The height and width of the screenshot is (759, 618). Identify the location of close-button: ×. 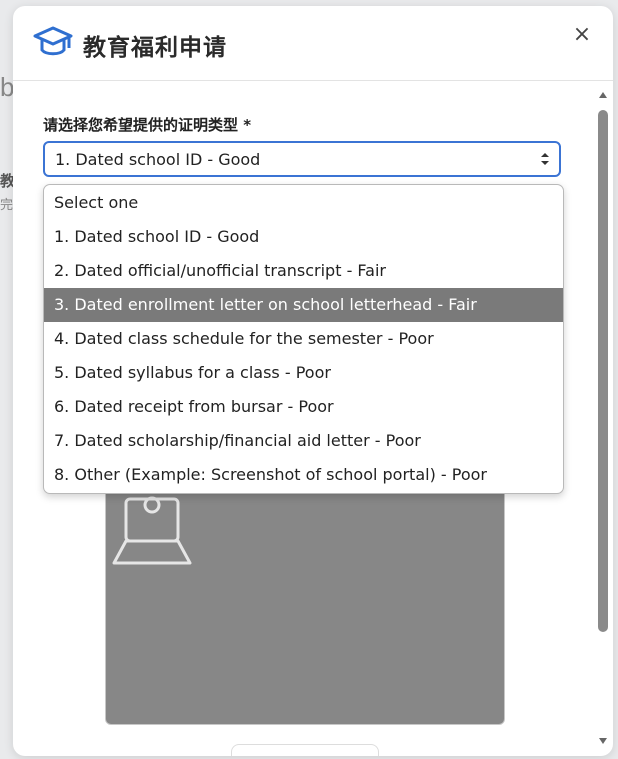
(582, 35).